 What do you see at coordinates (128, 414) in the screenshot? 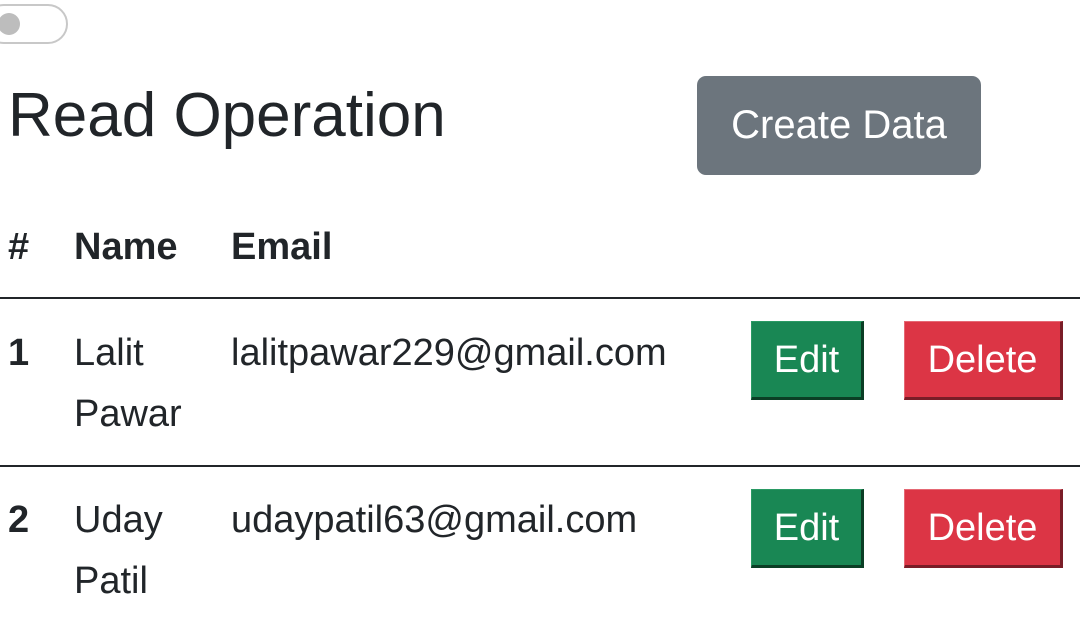
I see `row-name-last: Pawar` at bounding box center [128, 414].